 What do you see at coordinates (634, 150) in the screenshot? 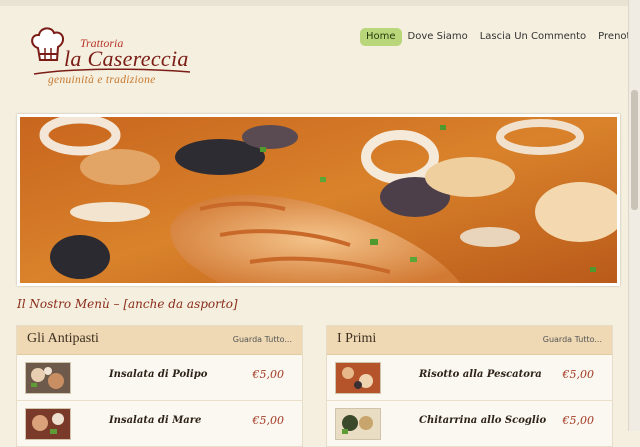
I see `scrollbar-thumb` at bounding box center [634, 150].